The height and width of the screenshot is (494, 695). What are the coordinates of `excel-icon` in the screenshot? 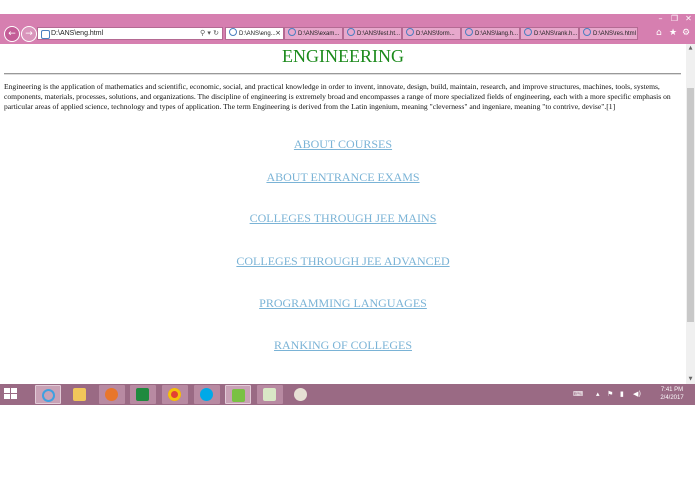 It's located at (142, 394).